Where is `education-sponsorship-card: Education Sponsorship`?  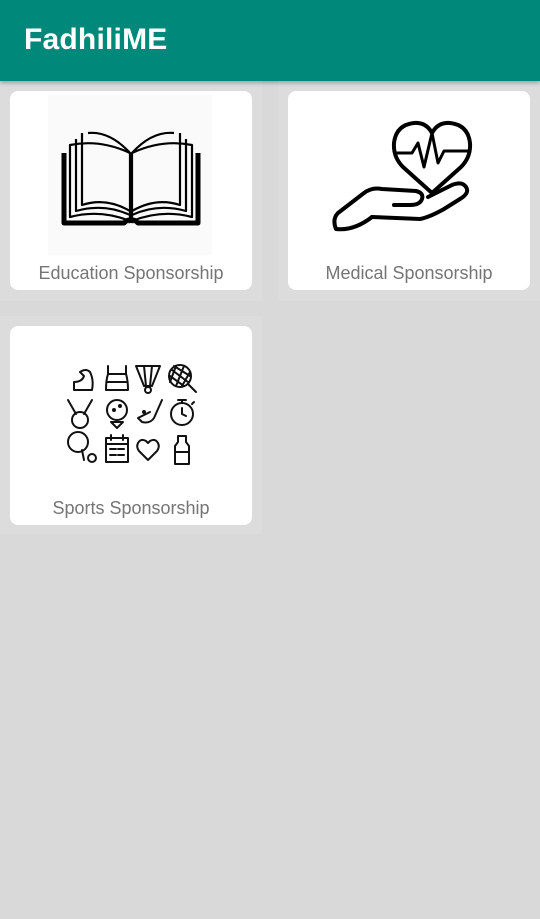
education-sponsorship-card: Education Sponsorship is located at coordinates (131, 190).